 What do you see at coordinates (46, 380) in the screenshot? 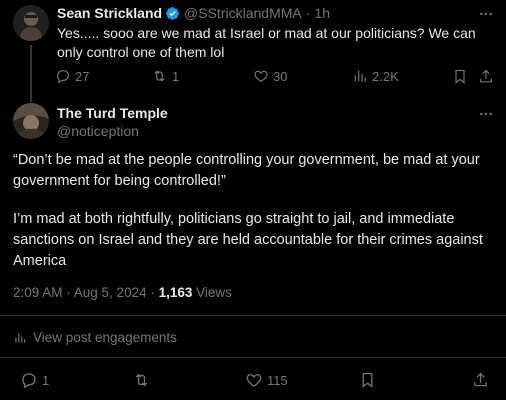
I see `reply-count: 1` at bounding box center [46, 380].